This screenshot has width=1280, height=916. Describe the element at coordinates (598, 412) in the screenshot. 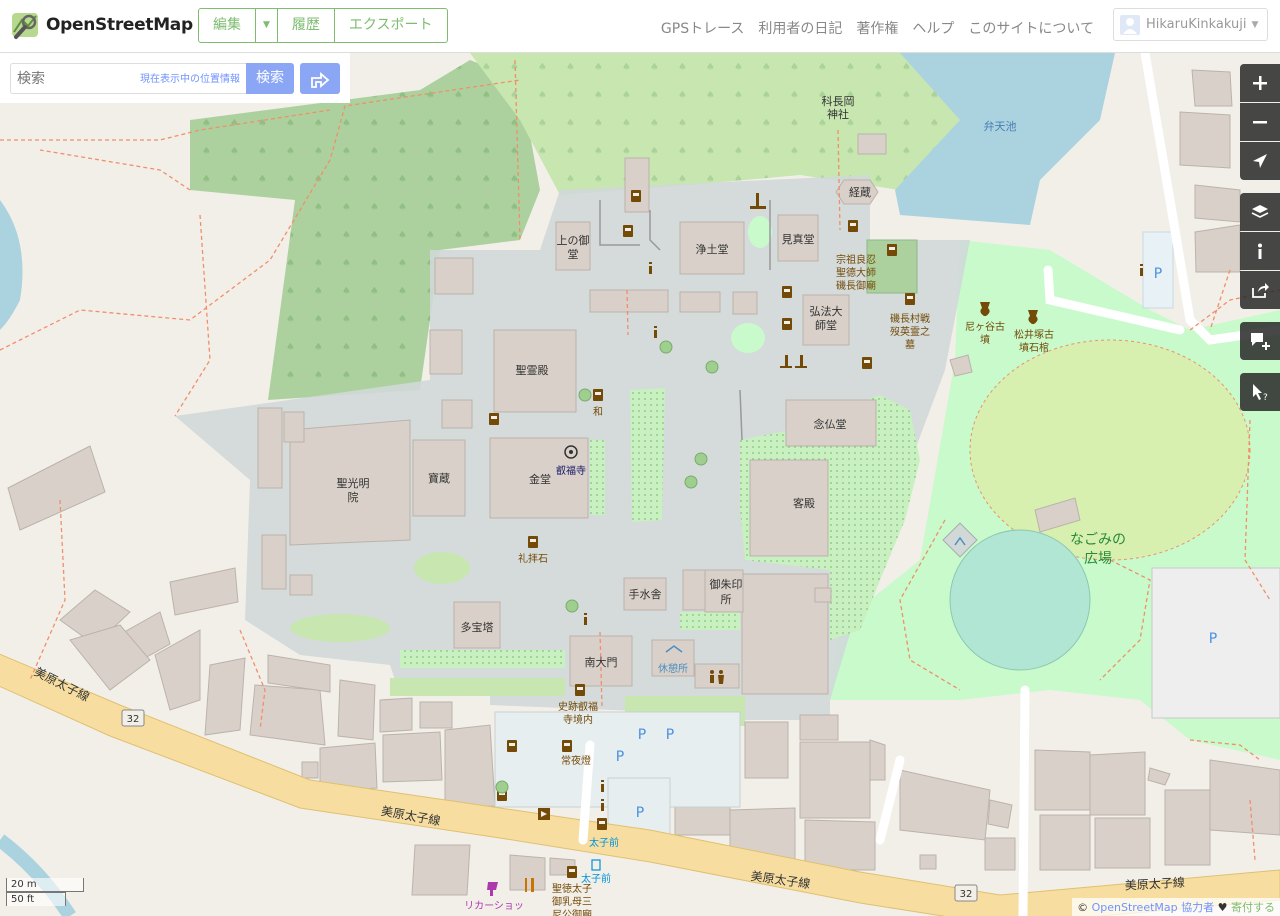

I see `label-wa: 和` at that location.